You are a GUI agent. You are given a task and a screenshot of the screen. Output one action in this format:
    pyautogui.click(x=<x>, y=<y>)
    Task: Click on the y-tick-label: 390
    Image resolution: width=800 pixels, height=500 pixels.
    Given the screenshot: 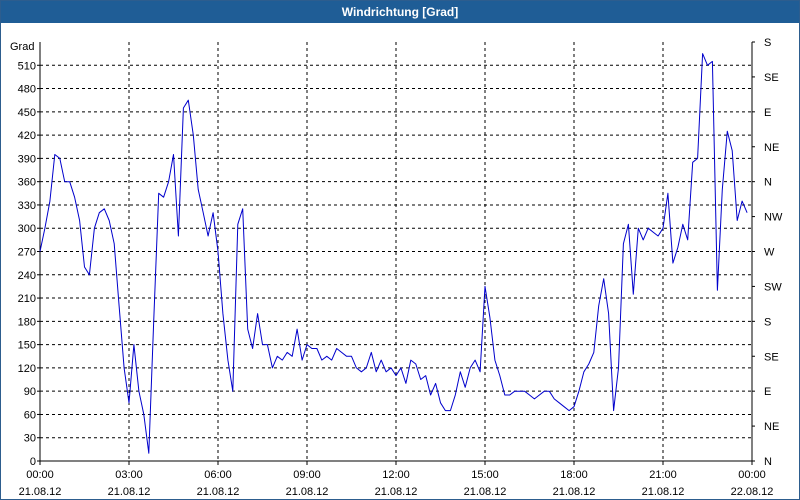 What is the action you would take?
    pyautogui.click(x=27, y=159)
    